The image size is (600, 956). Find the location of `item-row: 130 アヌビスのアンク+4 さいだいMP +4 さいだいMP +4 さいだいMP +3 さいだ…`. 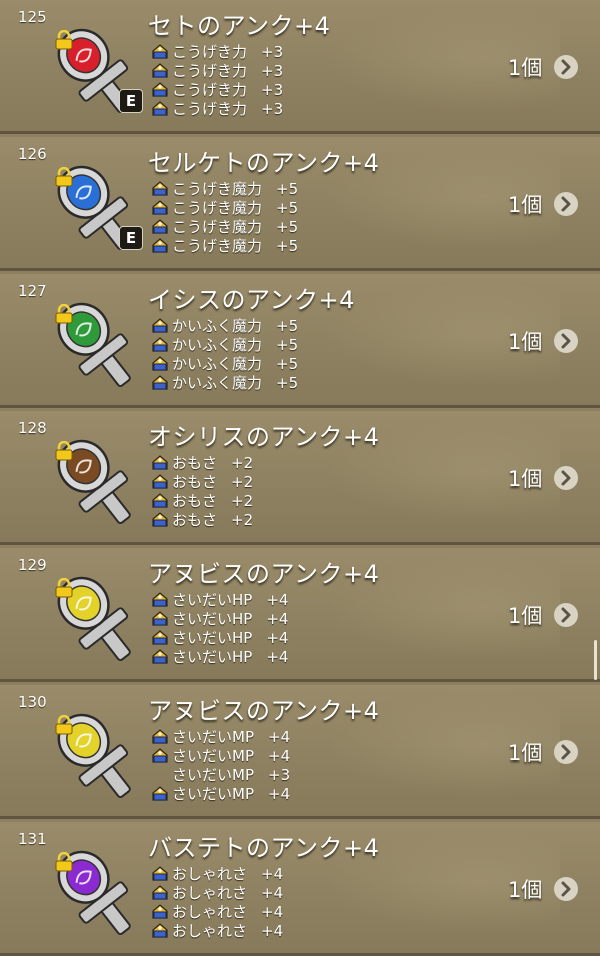

item-row: 130 アヌビスのアンク+4 さいだいMP +4 さいだいMP +4 さいだいMP +3 さいだ… is located at coordinates (300, 752).